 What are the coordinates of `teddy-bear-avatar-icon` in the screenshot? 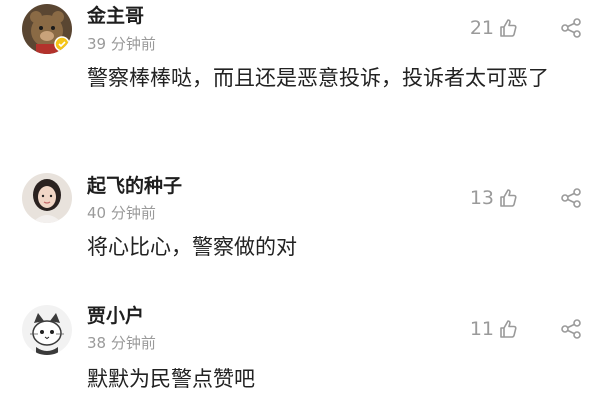 It's located at (47, 29).